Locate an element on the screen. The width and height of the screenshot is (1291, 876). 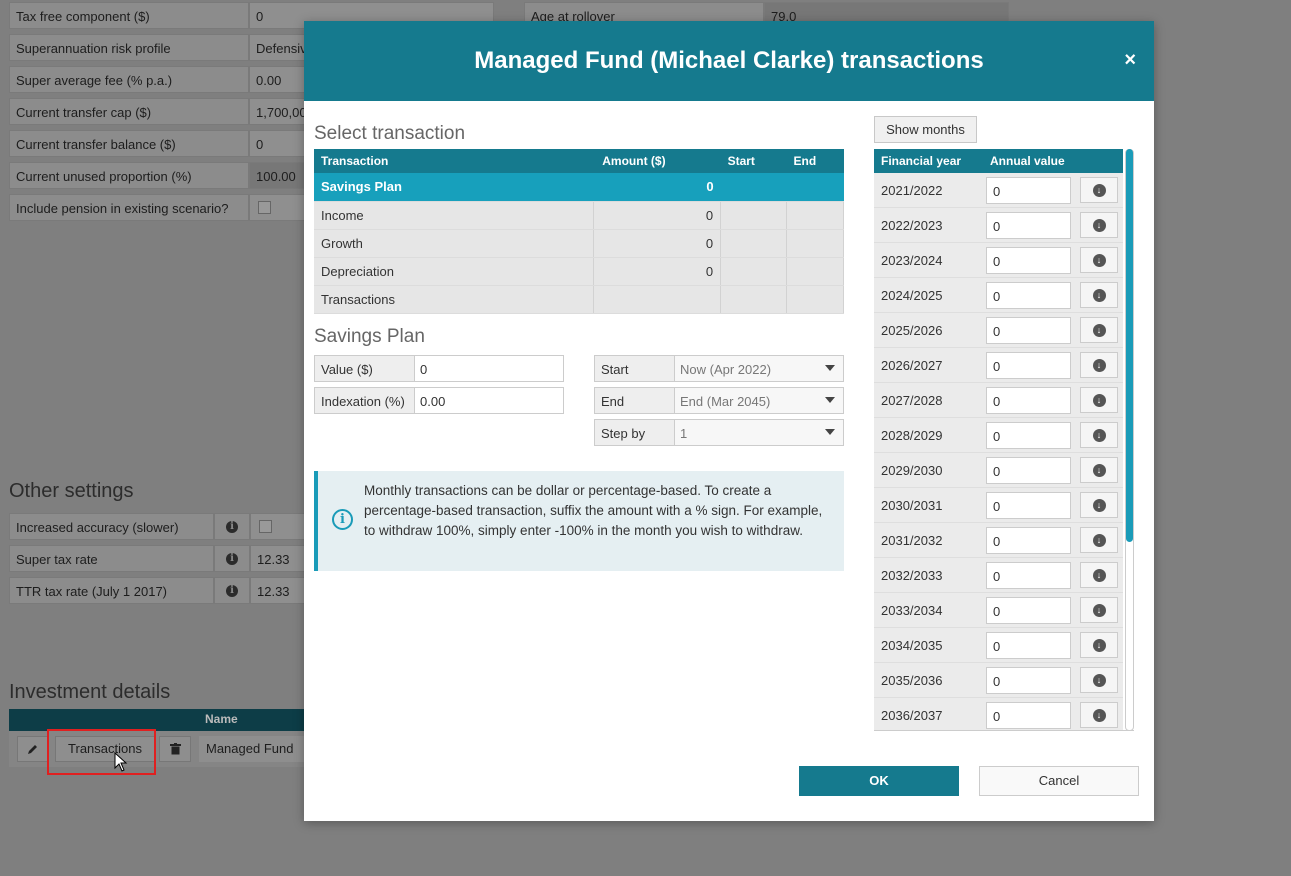
fy-row: 2029/2030 0 ↓ is located at coordinates (998, 470).